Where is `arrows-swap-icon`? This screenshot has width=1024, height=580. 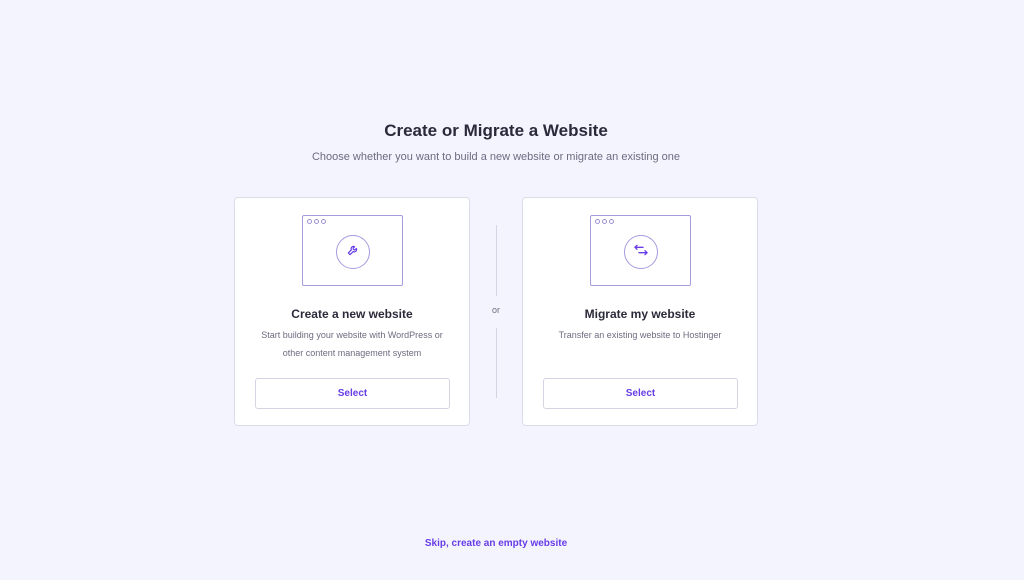
arrows-swap-icon is located at coordinates (641, 252).